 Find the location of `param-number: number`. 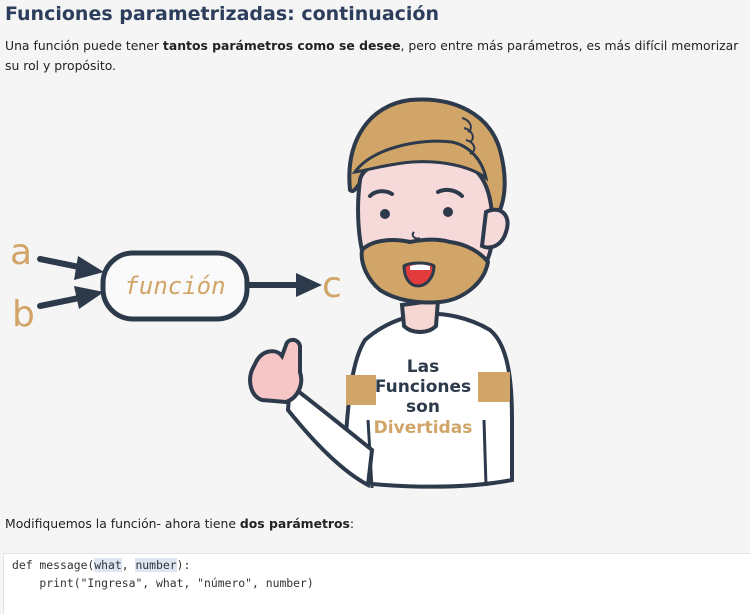

param-number: number is located at coordinates (156, 565).